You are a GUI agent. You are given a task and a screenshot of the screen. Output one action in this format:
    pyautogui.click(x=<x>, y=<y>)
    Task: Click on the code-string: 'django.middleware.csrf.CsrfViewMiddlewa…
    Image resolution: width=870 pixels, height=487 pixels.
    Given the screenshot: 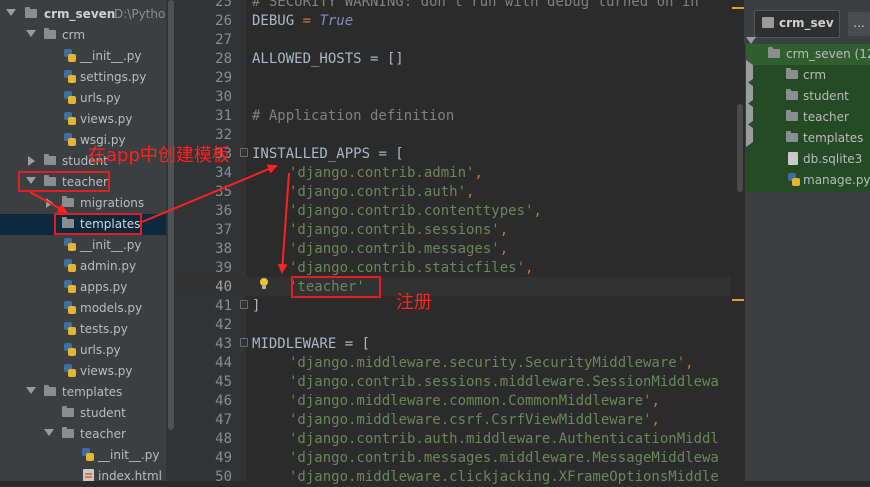 What is the action you would take?
    pyautogui.click(x=470, y=420)
    